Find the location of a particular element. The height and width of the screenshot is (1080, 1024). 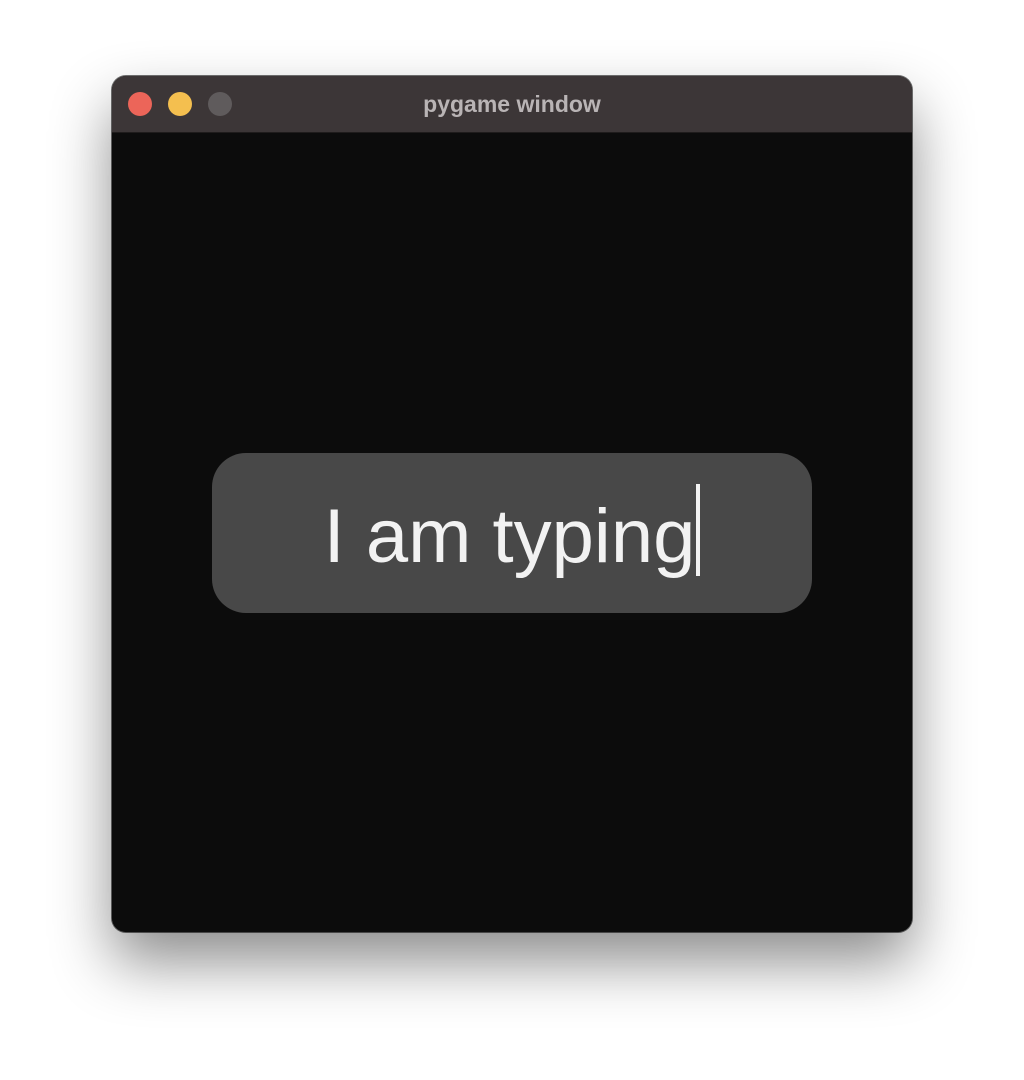

typed-text: I am typing is located at coordinates (512, 533).